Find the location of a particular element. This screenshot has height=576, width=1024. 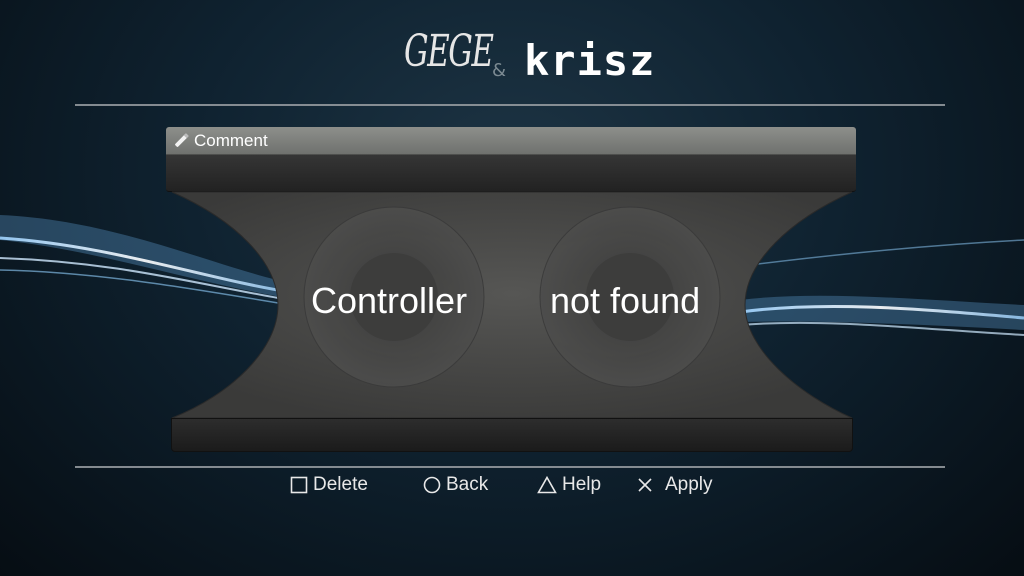

footer-controls: Delete Back Help Apply is located at coordinates (512, 489).